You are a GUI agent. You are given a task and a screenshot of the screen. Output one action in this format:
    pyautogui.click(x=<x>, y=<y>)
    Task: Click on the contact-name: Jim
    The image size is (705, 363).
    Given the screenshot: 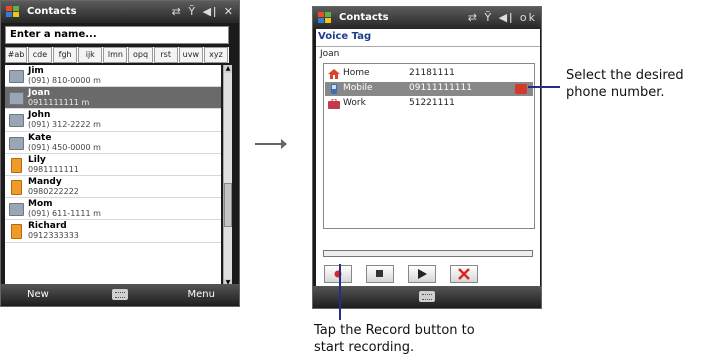 What is the action you would take?
    pyautogui.click(x=36, y=71)
    